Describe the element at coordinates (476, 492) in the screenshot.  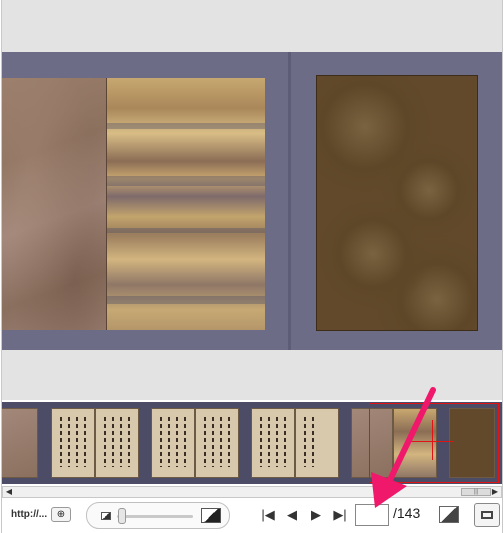
I see `scrollbar-thumb: |||` at that location.